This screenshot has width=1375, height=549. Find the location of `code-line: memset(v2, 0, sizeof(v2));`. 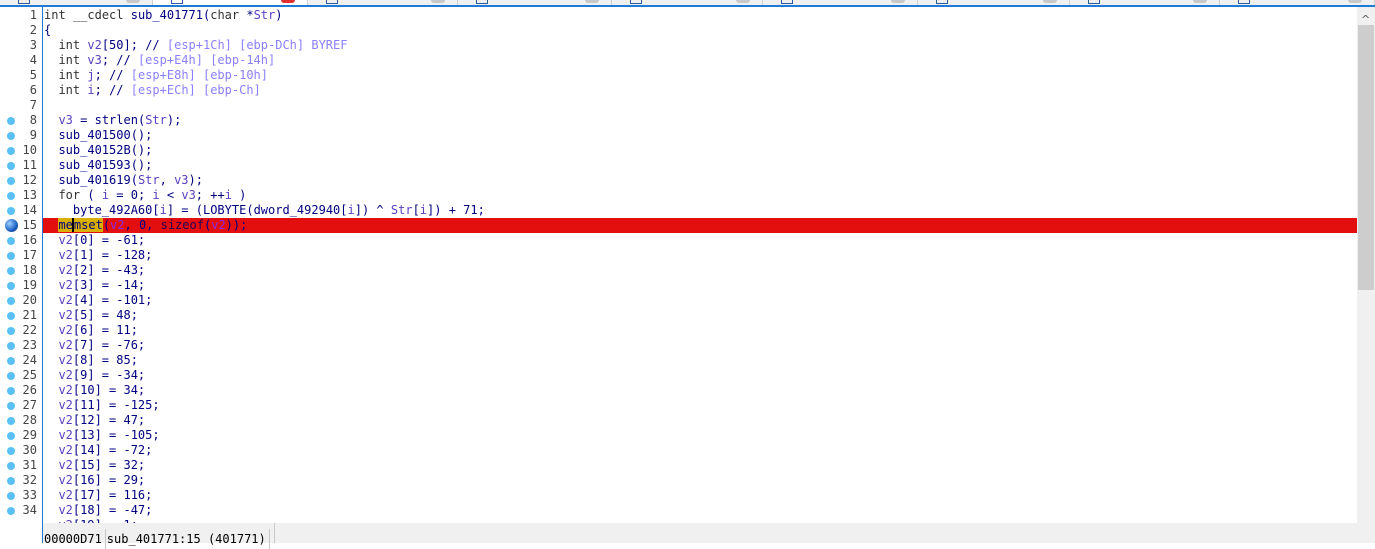

code-line: memset(v2, 0, sizeof(v2)); is located at coordinates (700, 225).